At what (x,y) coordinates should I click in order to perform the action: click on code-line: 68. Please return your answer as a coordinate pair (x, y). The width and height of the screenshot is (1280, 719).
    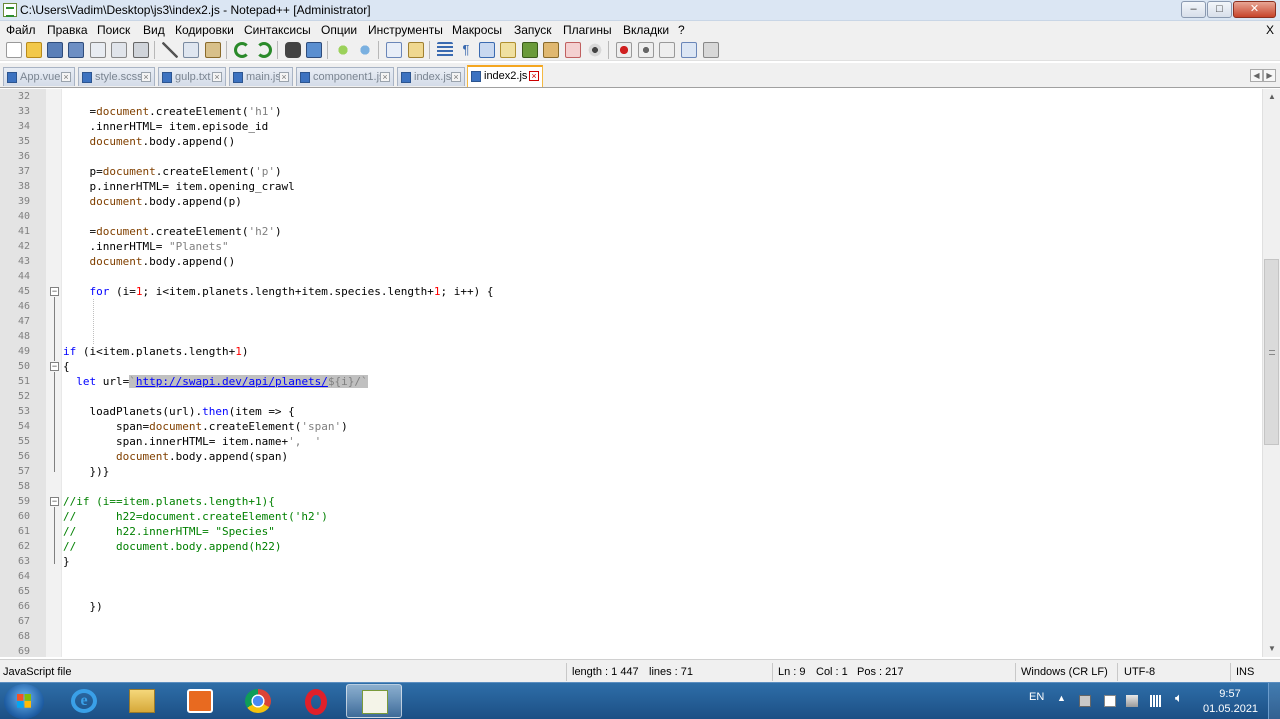
    Looking at the image, I should click on (631, 636).